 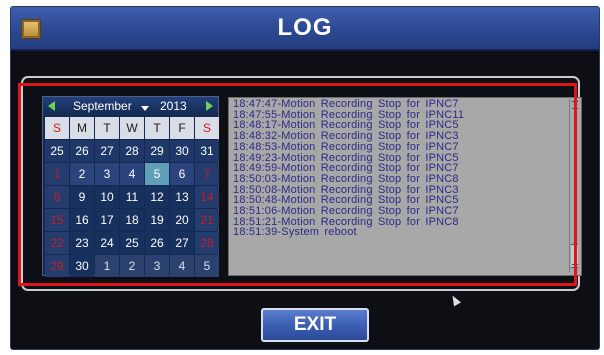 What do you see at coordinates (574, 185) in the screenshot?
I see `log-scrollbar` at bounding box center [574, 185].